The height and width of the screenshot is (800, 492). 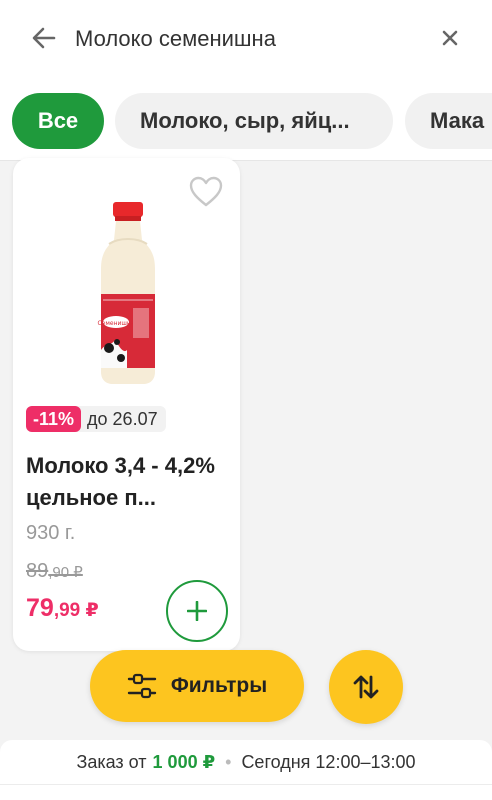 I want to click on arrow-left-icon, so click(x=44, y=38).